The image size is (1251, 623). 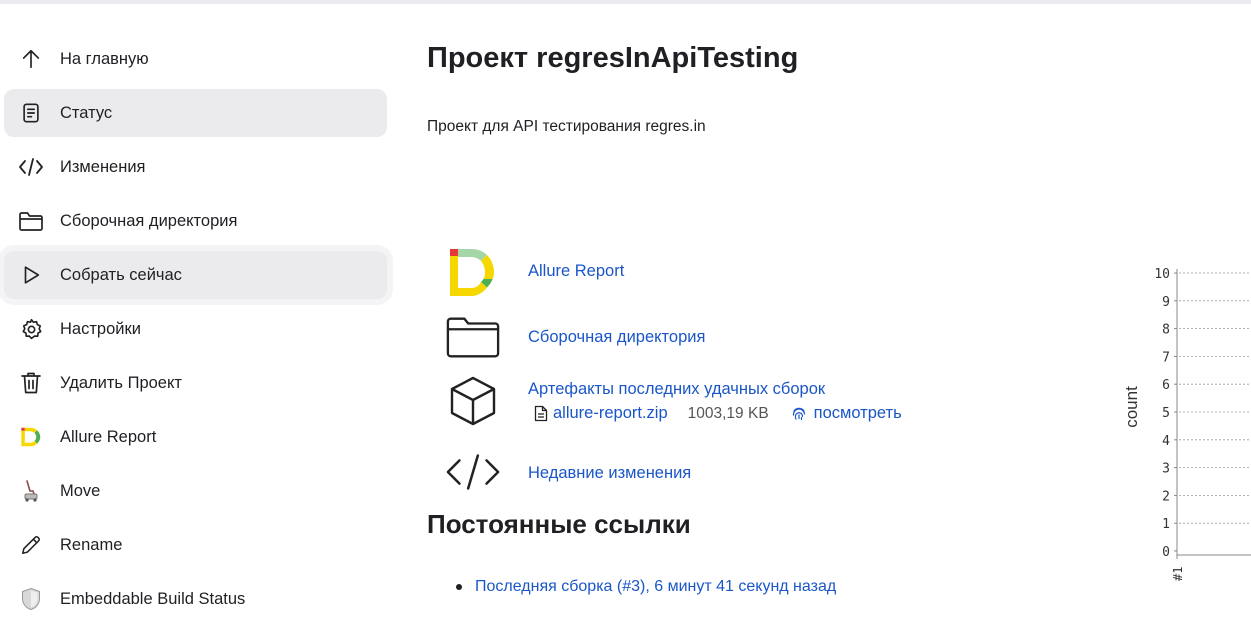 What do you see at coordinates (1162, 274) in the screenshot?
I see `chart-y-tick-label: 10` at bounding box center [1162, 274].